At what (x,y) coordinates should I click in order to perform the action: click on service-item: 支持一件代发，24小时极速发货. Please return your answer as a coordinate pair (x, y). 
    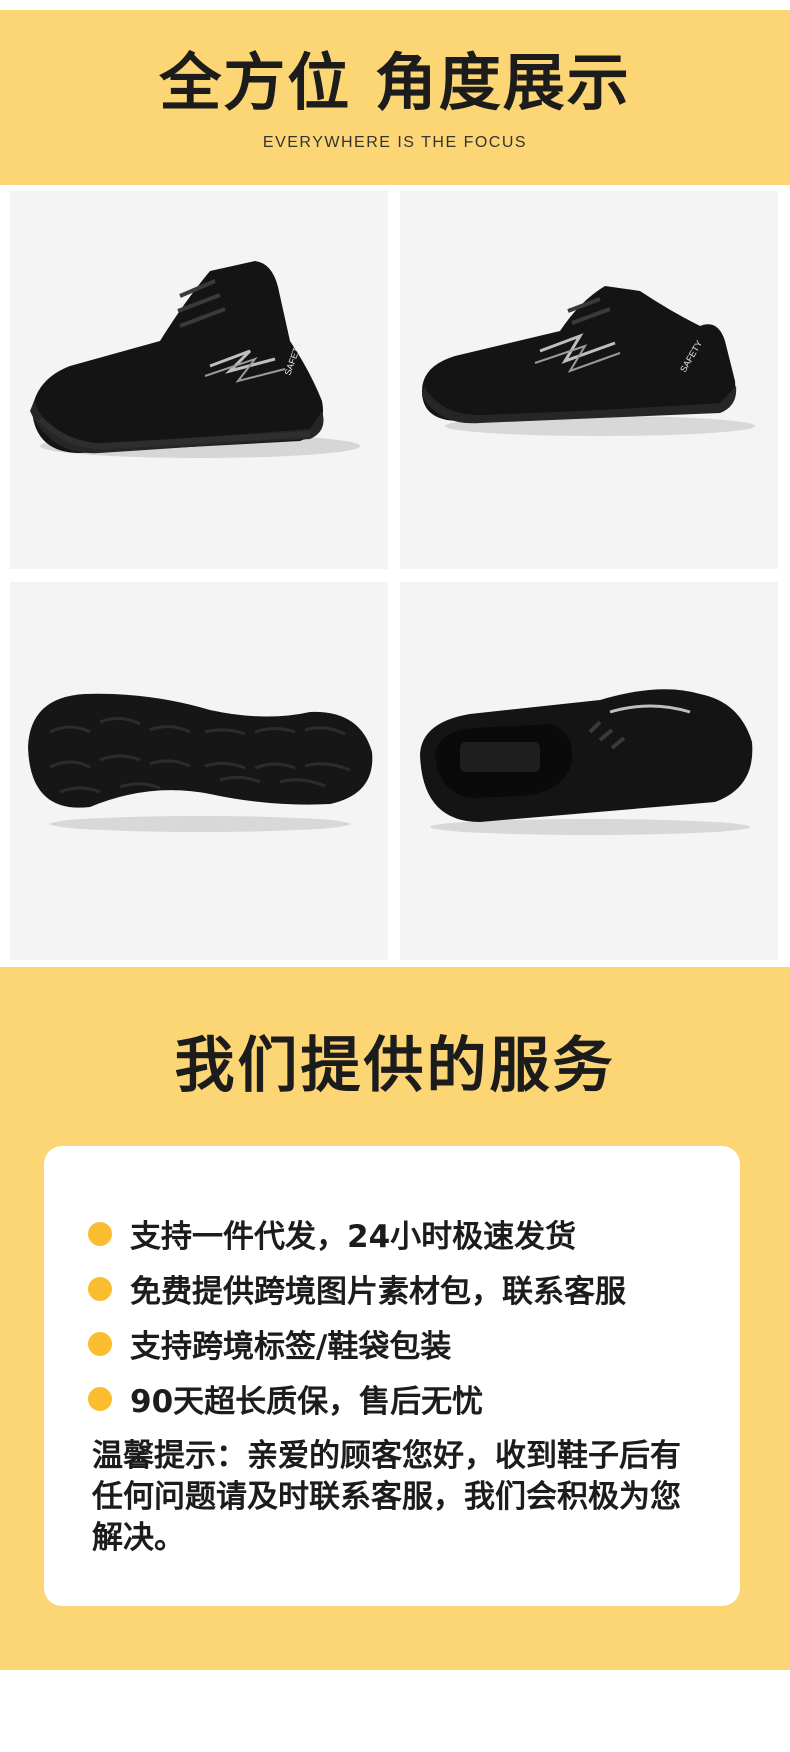
    Looking at the image, I should click on (357, 1233).